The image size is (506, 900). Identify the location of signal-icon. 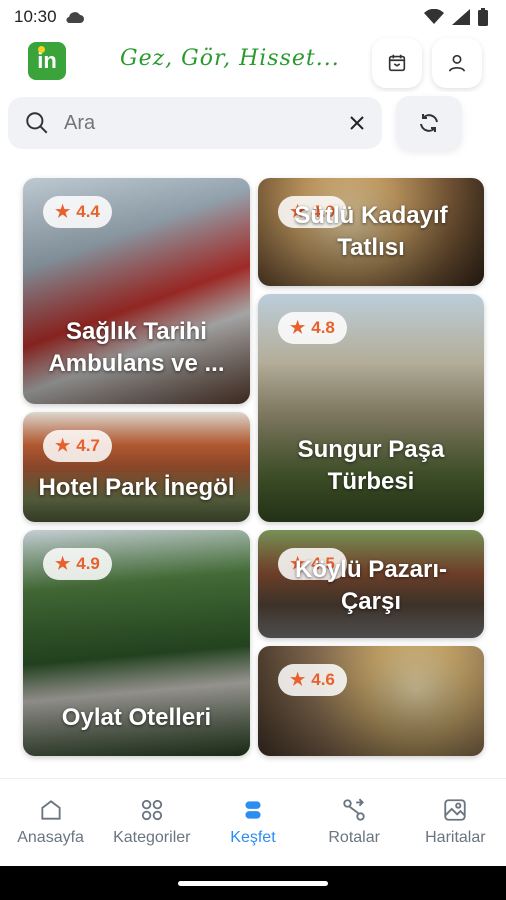
(461, 17).